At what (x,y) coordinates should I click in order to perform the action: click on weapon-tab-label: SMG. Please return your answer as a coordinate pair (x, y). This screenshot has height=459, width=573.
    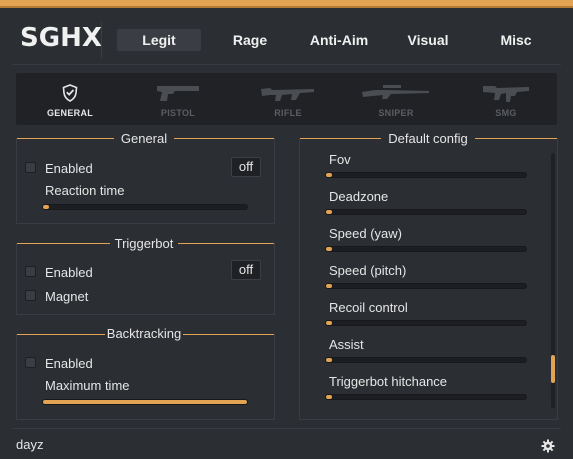
    Looking at the image, I should click on (506, 113).